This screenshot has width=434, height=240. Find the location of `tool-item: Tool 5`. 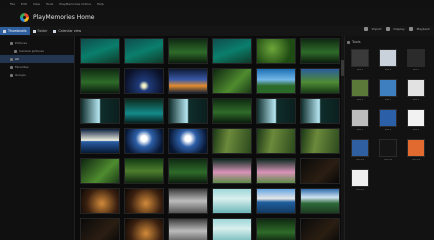

tool-item: Tool 5 is located at coordinates (388, 92).